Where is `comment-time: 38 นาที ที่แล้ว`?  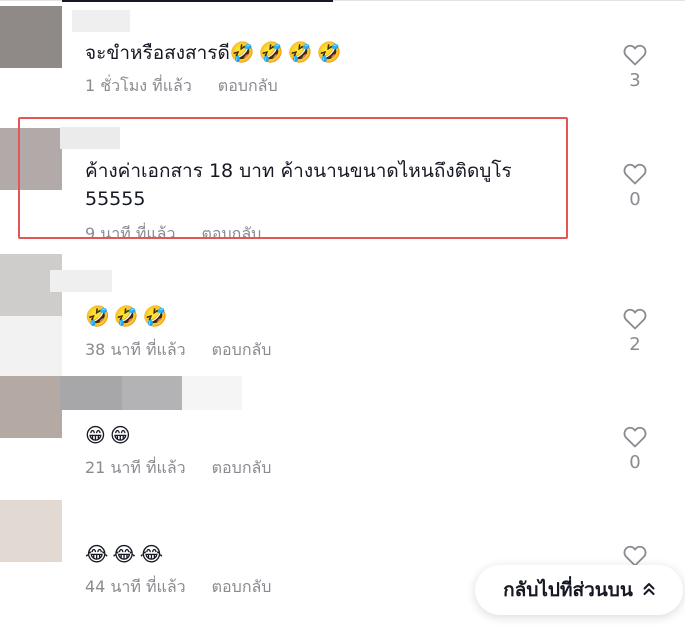 comment-time: 38 นาที ที่แล้ว is located at coordinates (135, 349).